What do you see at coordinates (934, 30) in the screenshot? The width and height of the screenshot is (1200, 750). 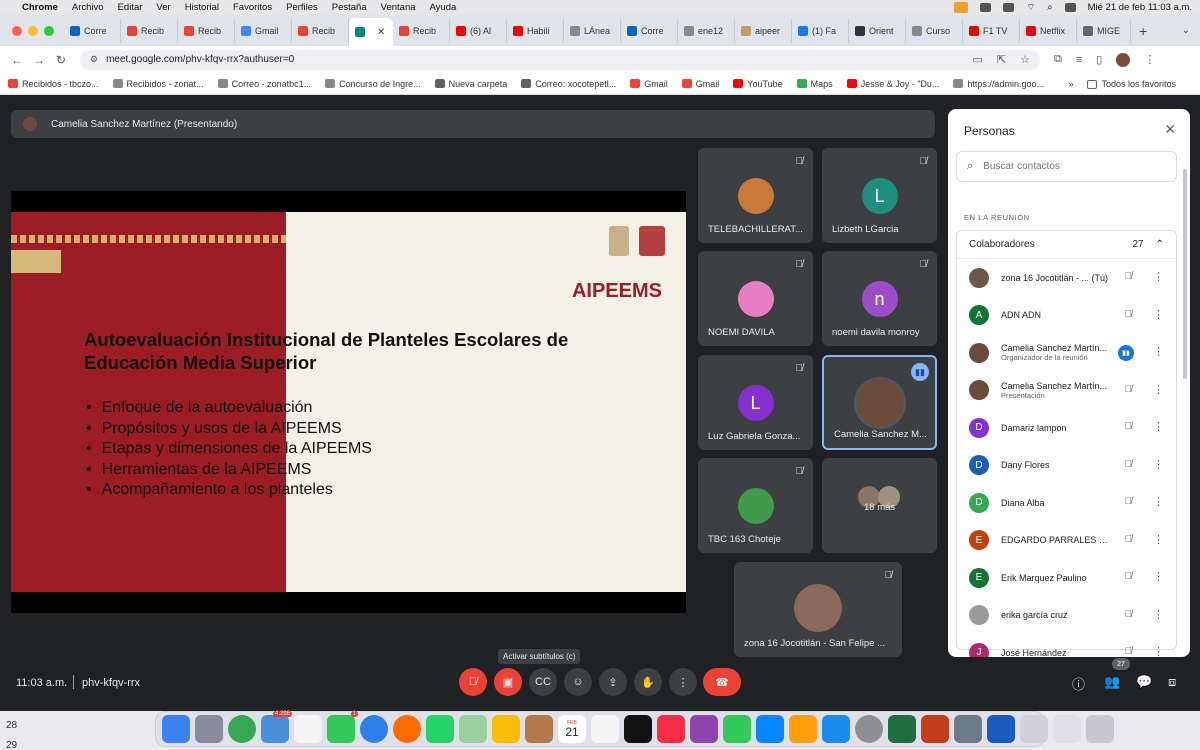 I see `browser-tab: Curso` at bounding box center [934, 30].